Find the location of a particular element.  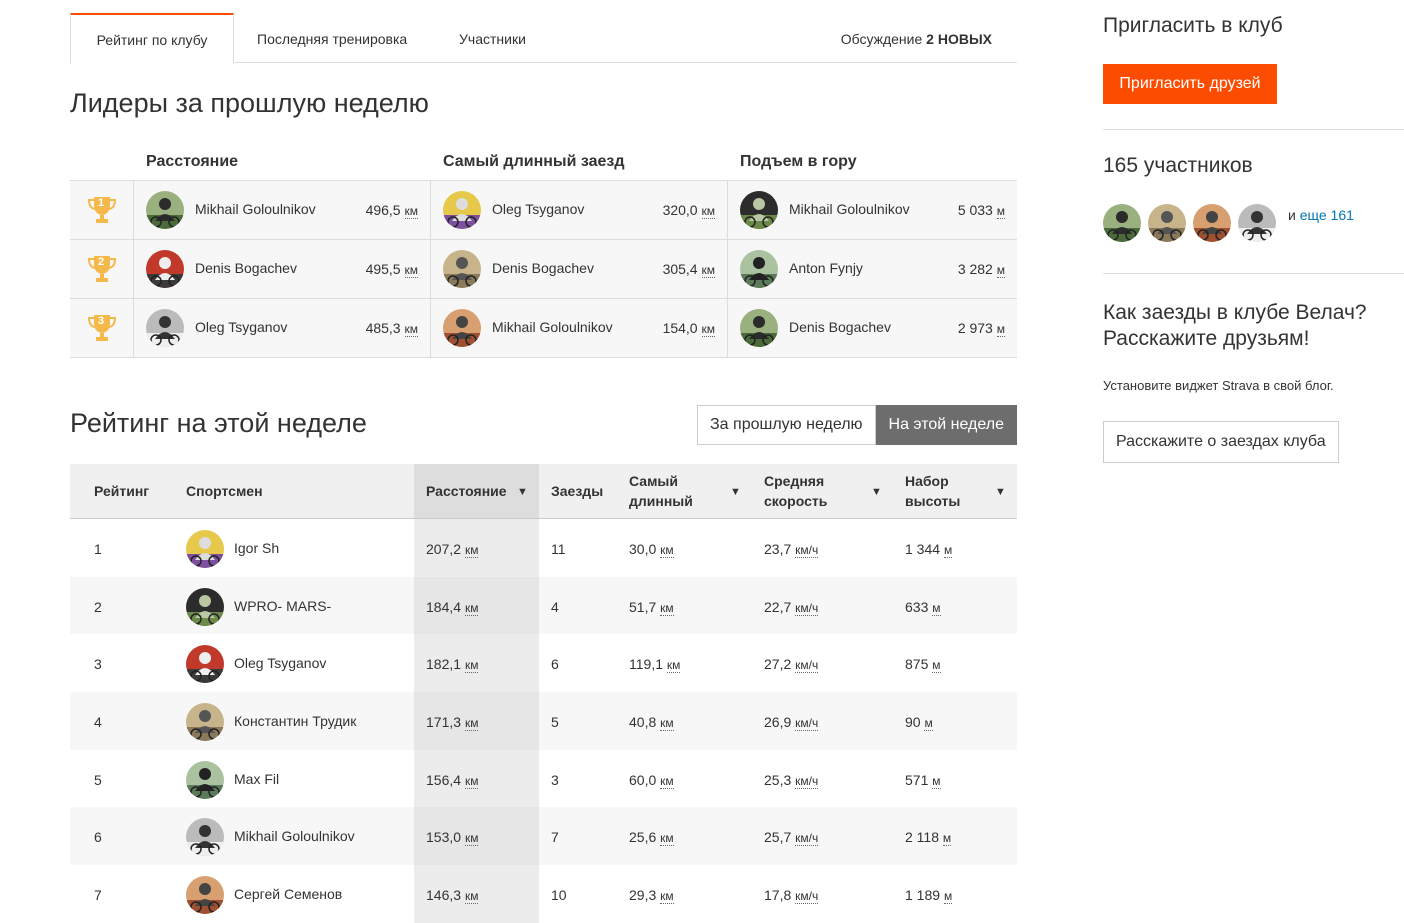

value-number: 154,0 is located at coordinates (680, 328).